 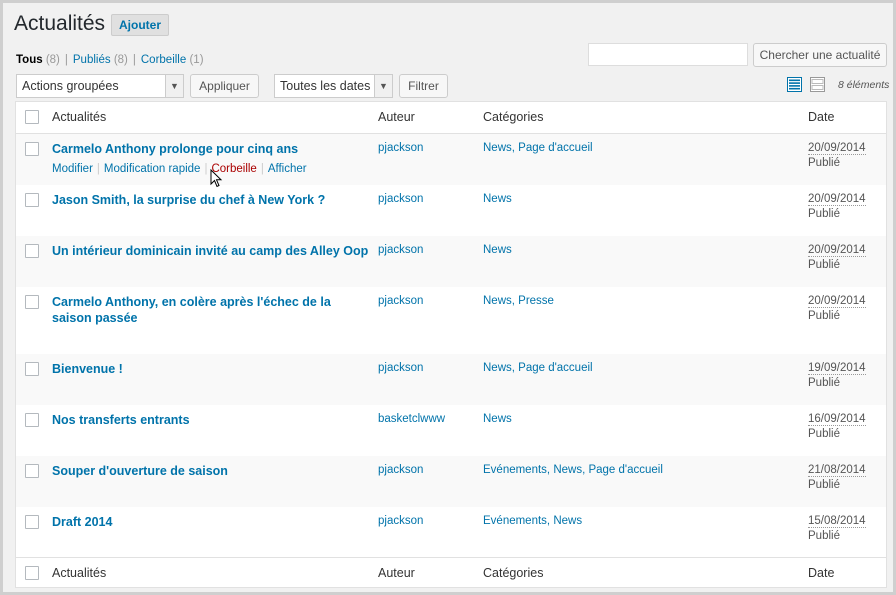 I want to click on column-header-date: Date, so click(x=821, y=117).